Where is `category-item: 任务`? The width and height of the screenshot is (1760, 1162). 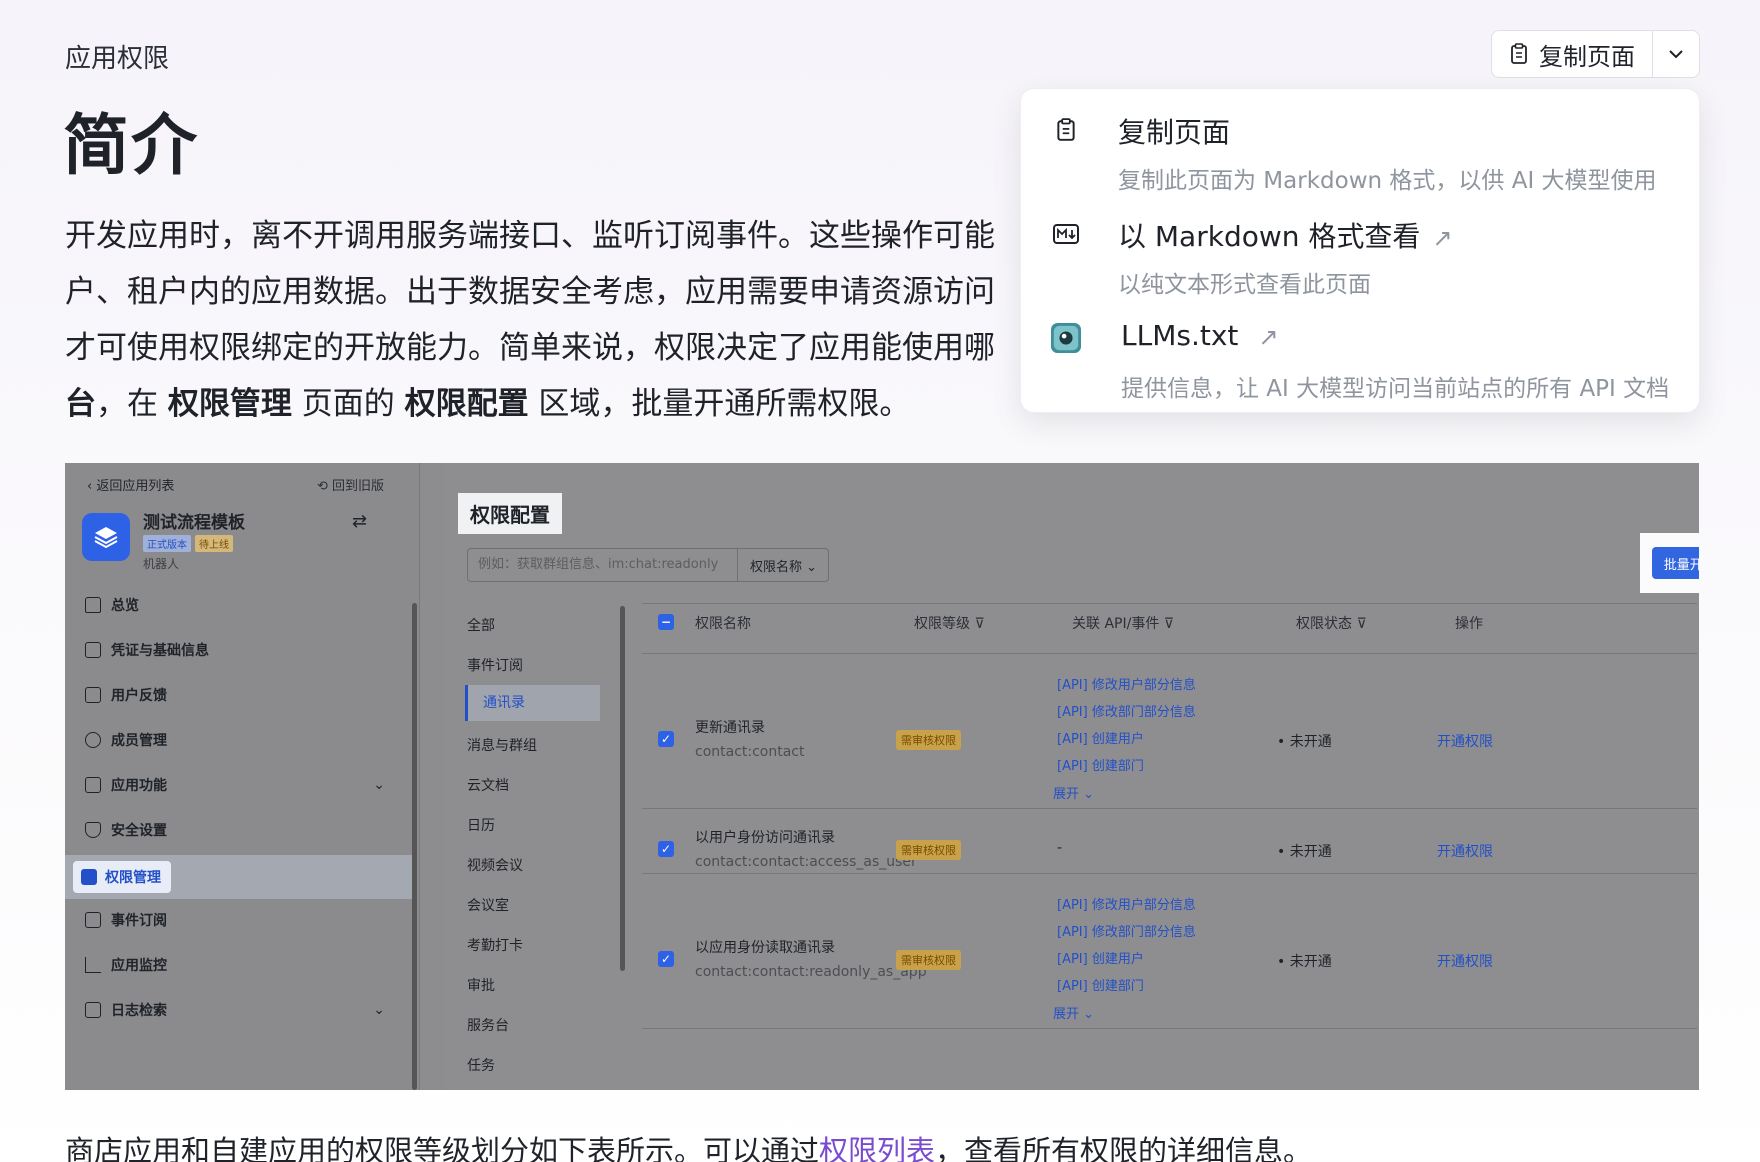
category-item: 任务 is located at coordinates (481, 1066).